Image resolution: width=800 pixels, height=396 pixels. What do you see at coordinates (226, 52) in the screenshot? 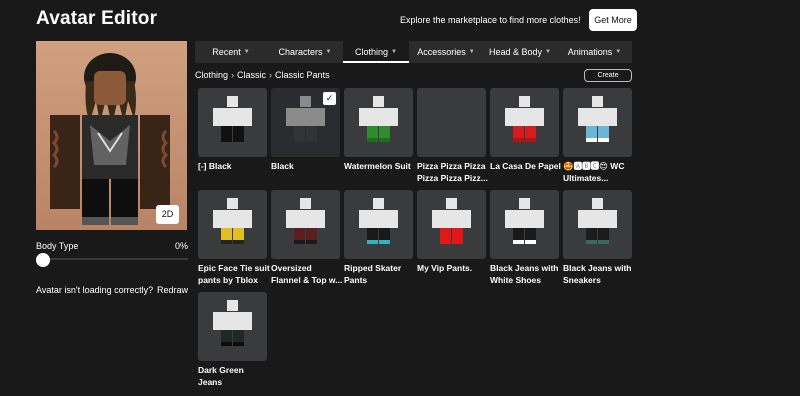
I see `tab-label: Recent` at bounding box center [226, 52].